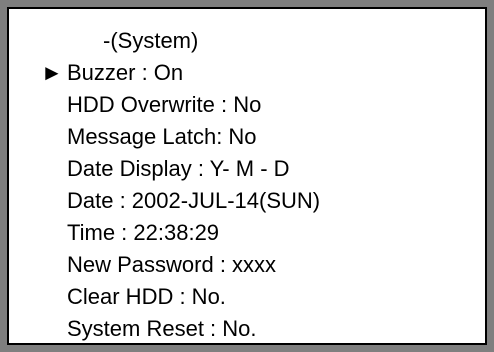 The width and height of the screenshot is (494, 352). What do you see at coordinates (164, 105) in the screenshot?
I see `menu-item-hdd-overwrite: HDD Overwrite : No` at bounding box center [164, 105].